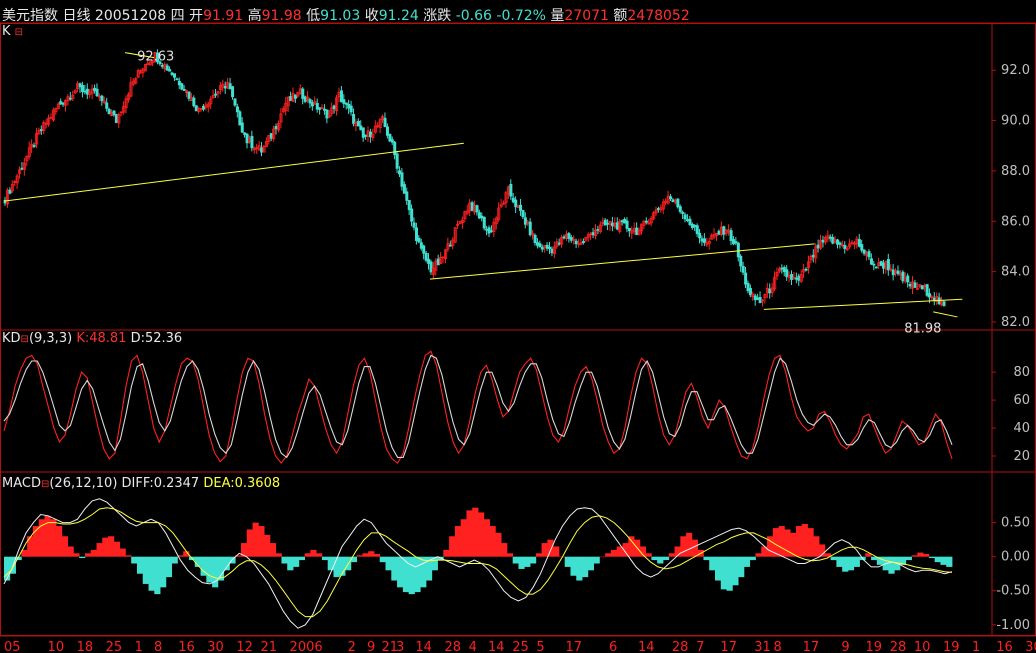 This screenshot has width=1036, height=653. What do you see at coordinates (1015, 557) in the screenshot?
I see `y-tick-label: 0.00` at bounding box center [1015, 557].